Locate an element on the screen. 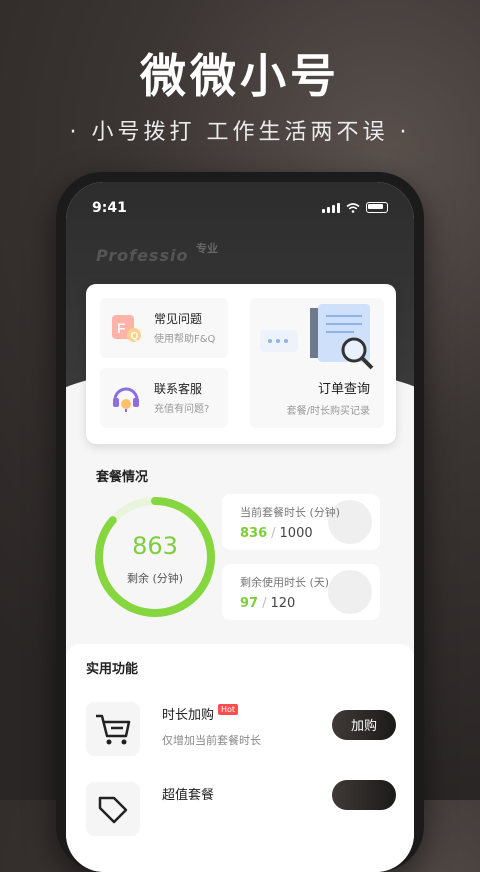 The width and height of the screenshot is (480, 872). remaining-minutes: 863 is located at coordinates (155, 546).